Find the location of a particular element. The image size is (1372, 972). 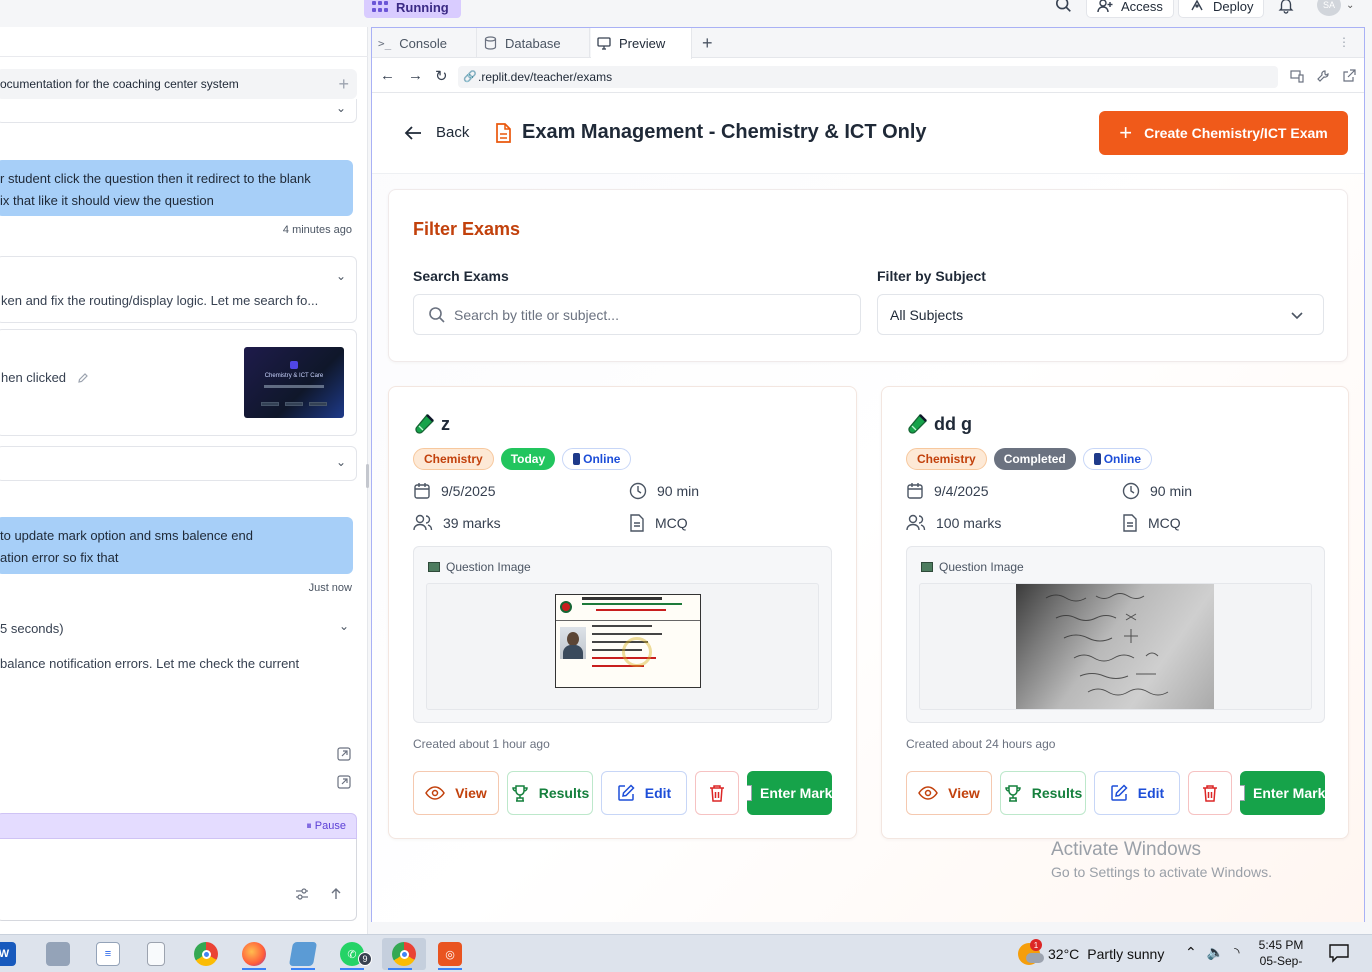

reload-icon: ↻ is located at coordinates (441, 76).